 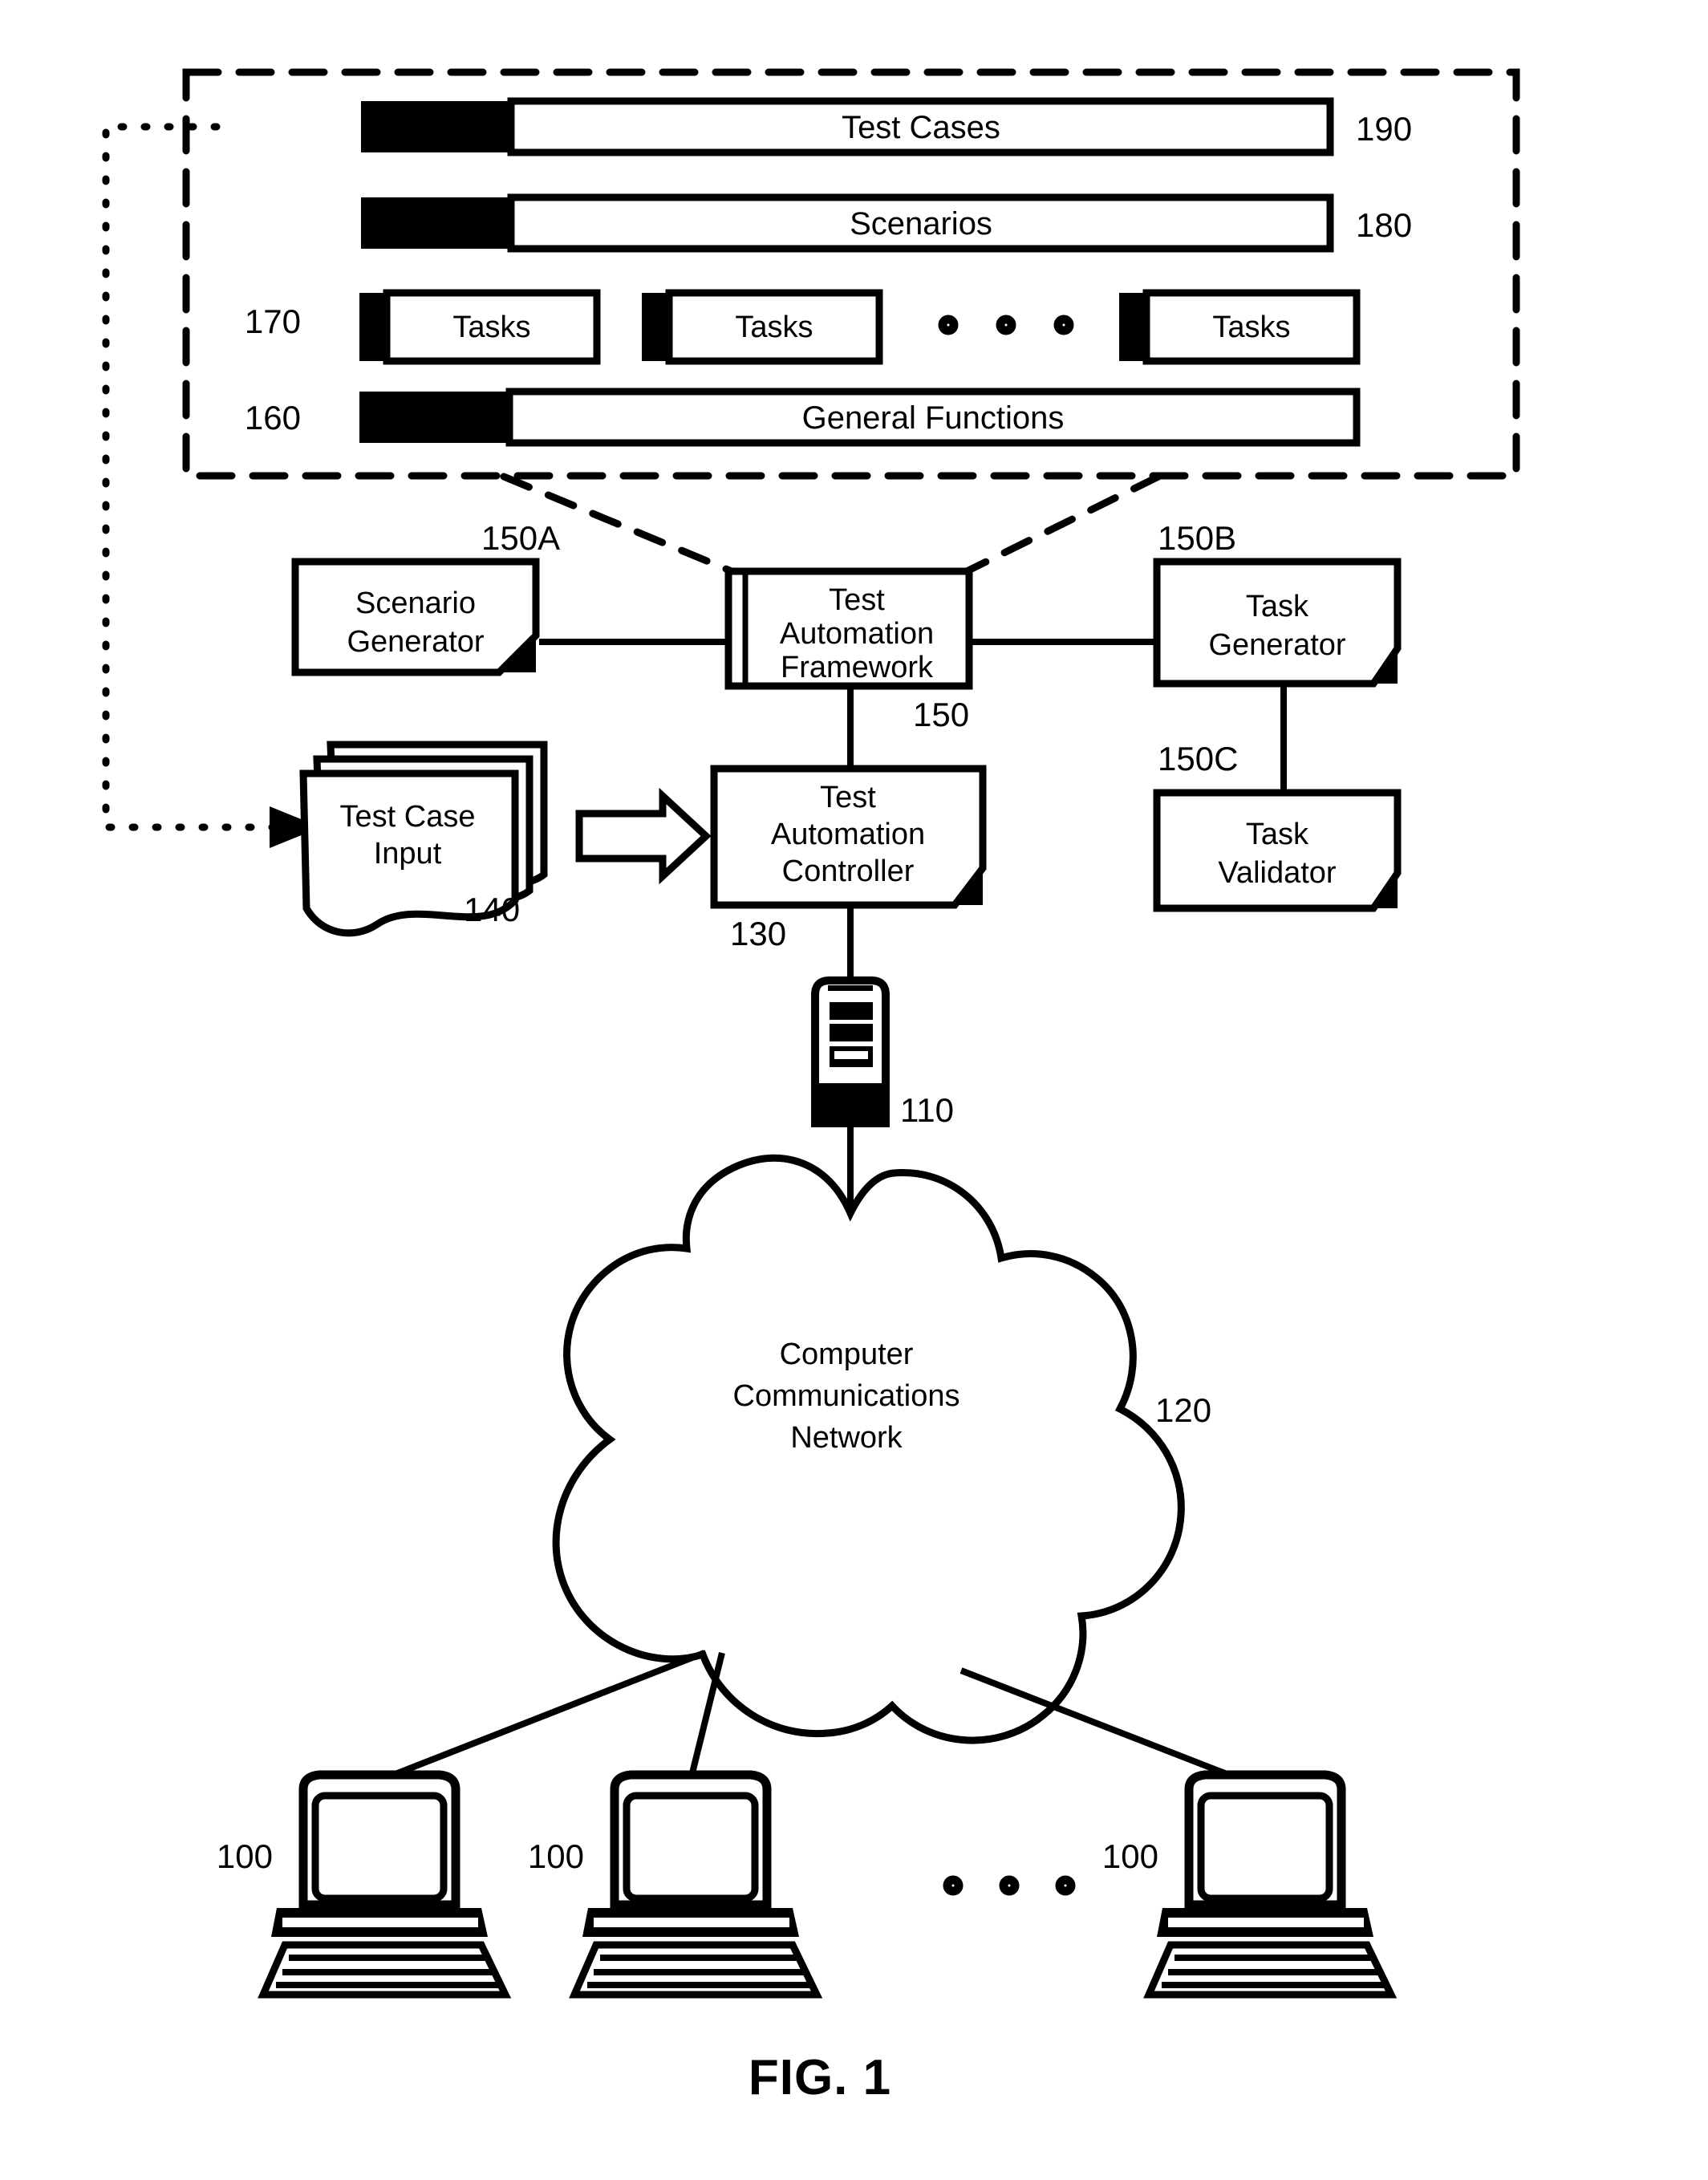 I want to click on task-row-ellipsis-icon, so click(x=1006, y=325).